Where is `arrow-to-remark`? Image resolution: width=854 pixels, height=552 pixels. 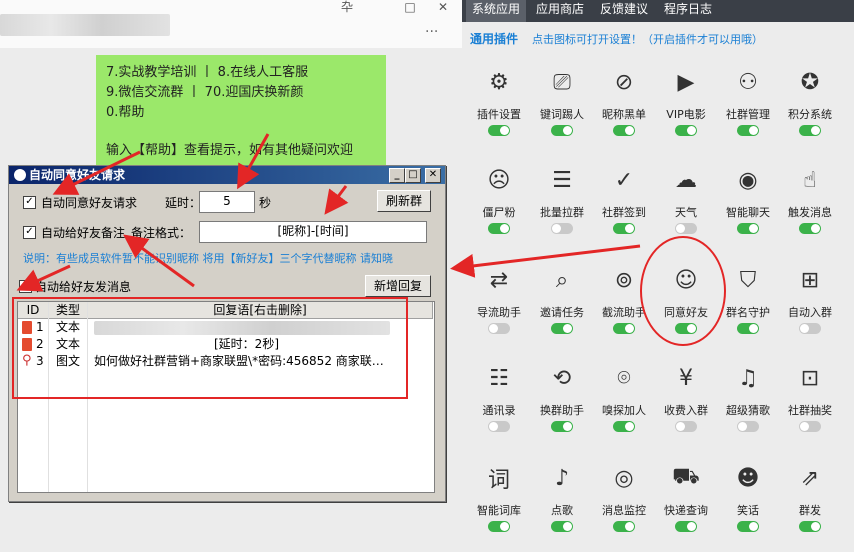 arrow-to-remark is located at coordinates (336, 200).